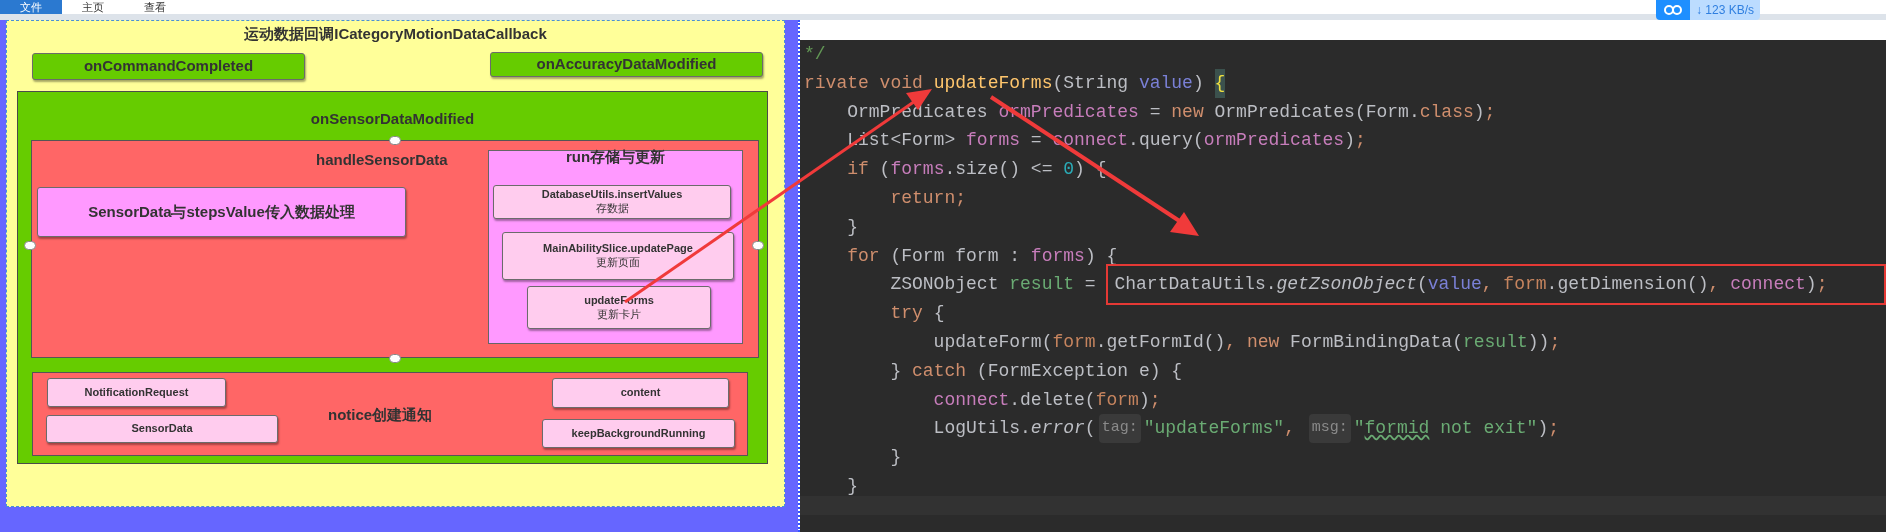 The width and height of the screenshot is (1886, 532). What do you see at coordinates (221, 212) in the screenshot?
I see `node-label: SensorData与stepsValue传入数据处理` at bounding box center [221, 212].